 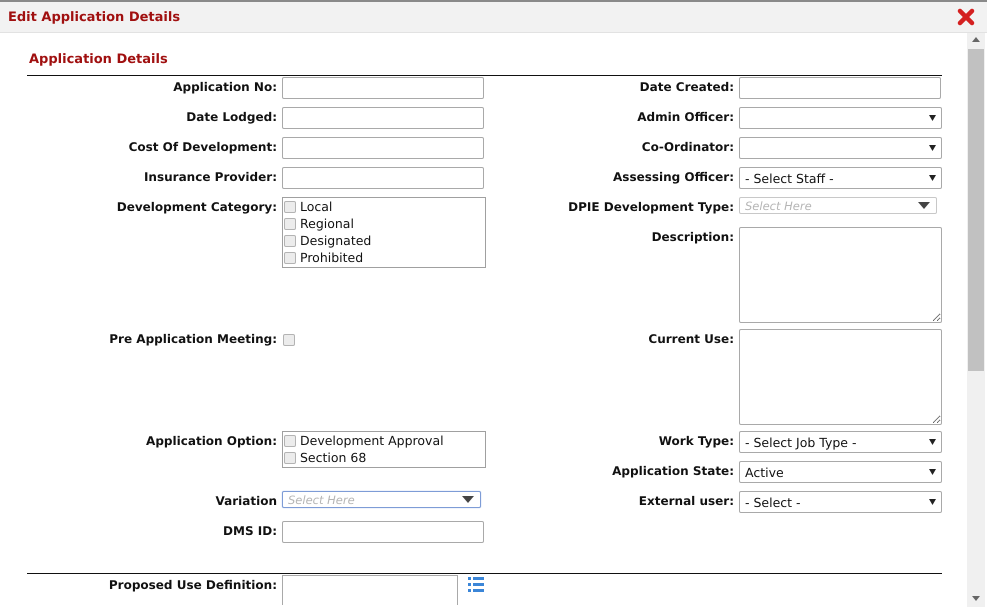 What do you see at coordinates (99, 60) in the screenshot?
I see `section-title: Application Details` at bounding box center [99, 60].